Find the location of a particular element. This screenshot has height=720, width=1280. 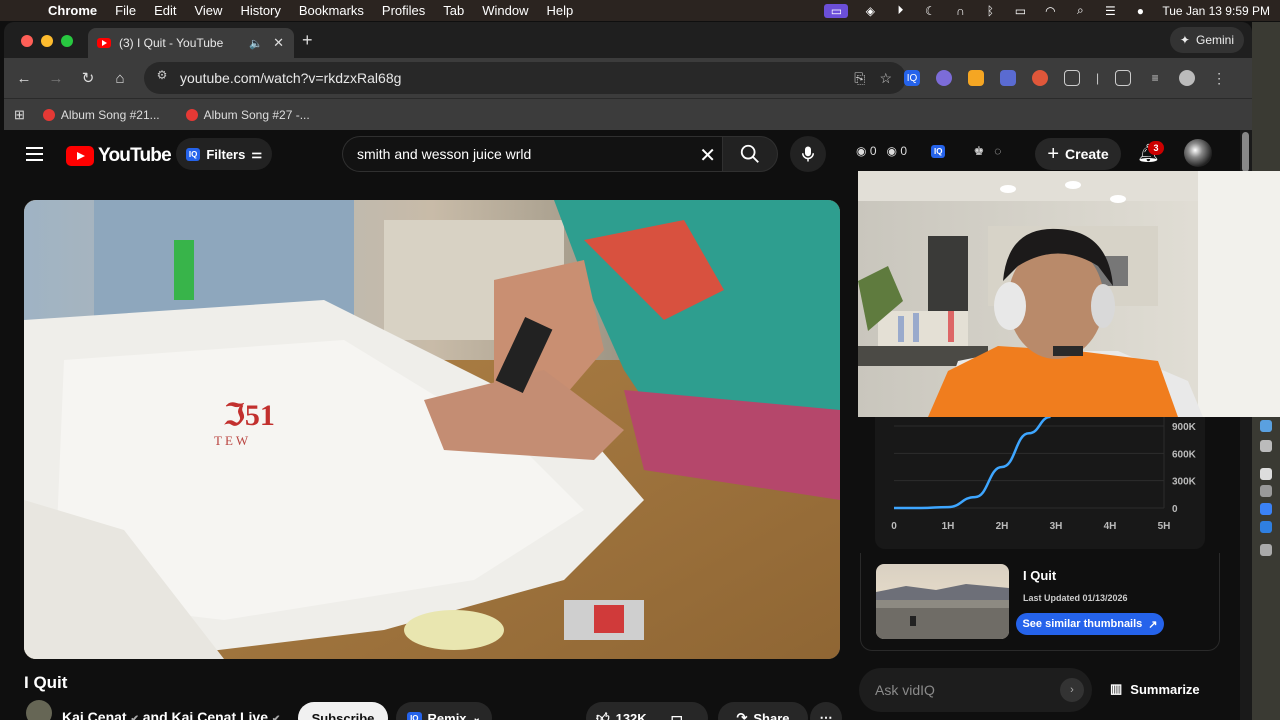

extensions-puzzle-icon is located at coordinates (1072, 78).